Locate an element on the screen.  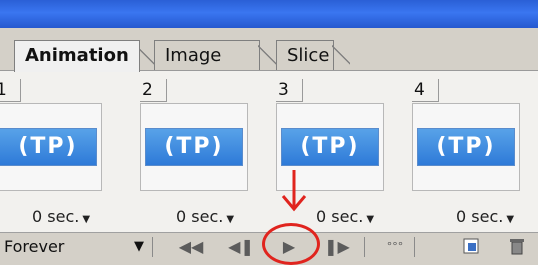
dropdown-arrow-icon: ▼ is located at coordinates (139, 246).